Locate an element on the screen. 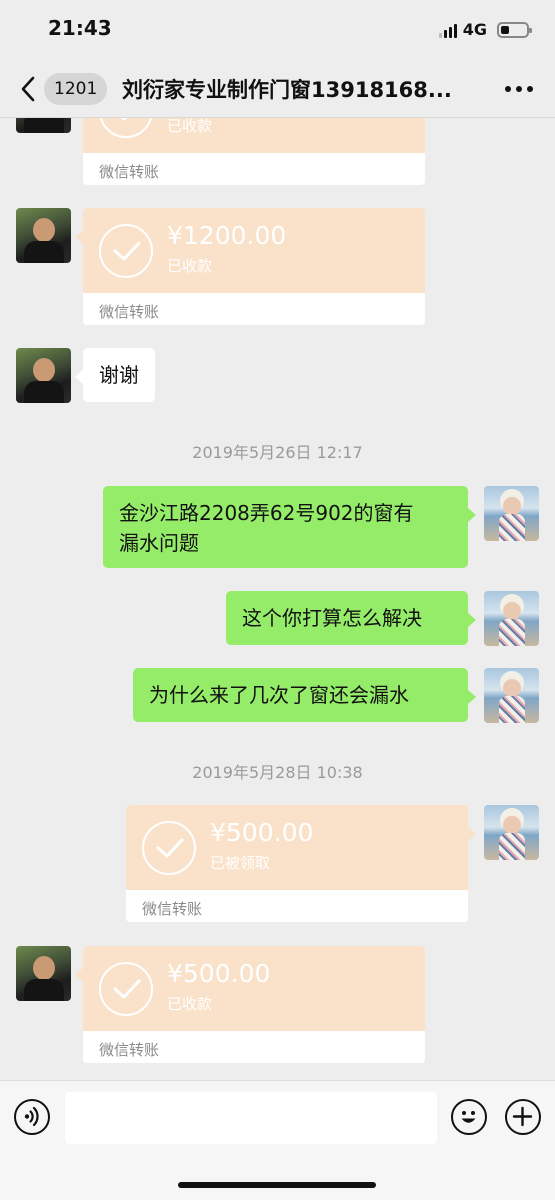 This screenshot has height=1200, width=555. transfer-status: 已被领取 is located at coordinates (240, 863).